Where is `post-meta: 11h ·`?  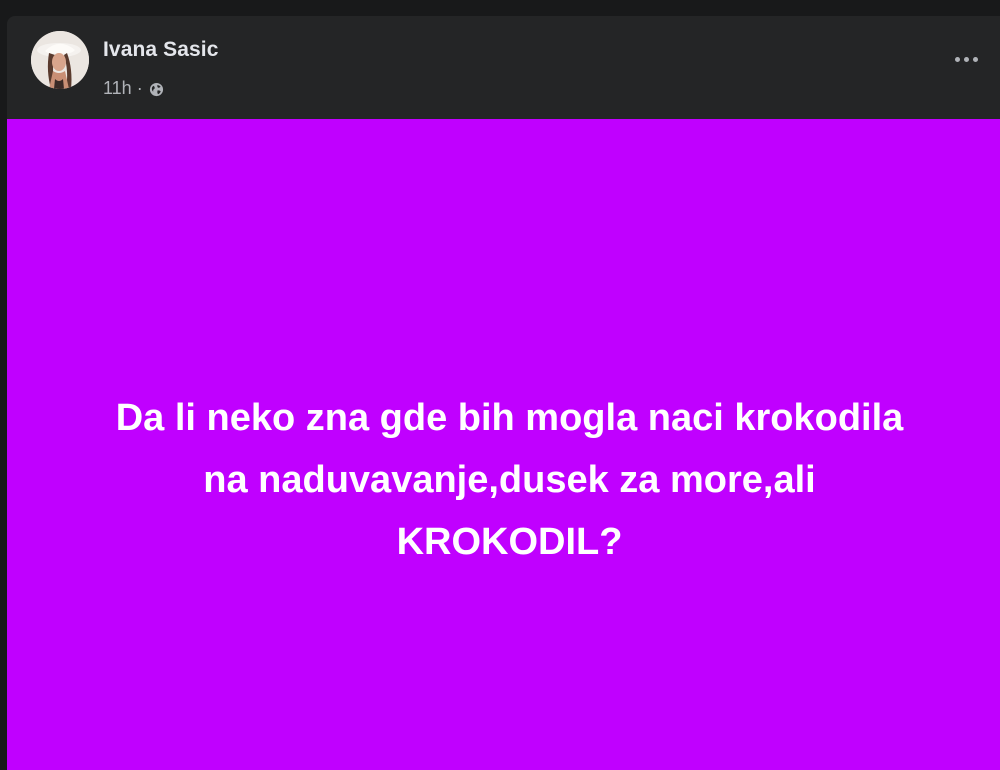
post-meta: 11h · is located at coordinates (133, 88).